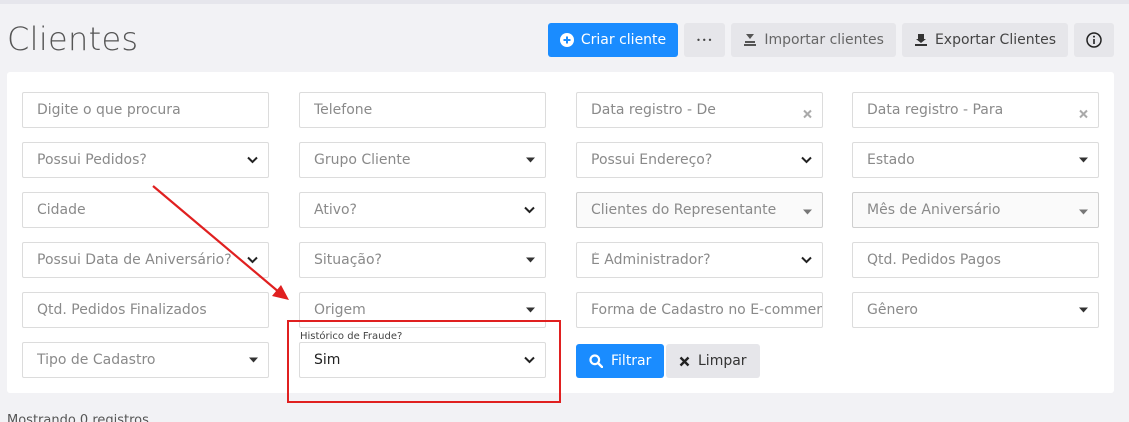  I want to click on page-title: Clientes, so click(73, 39).